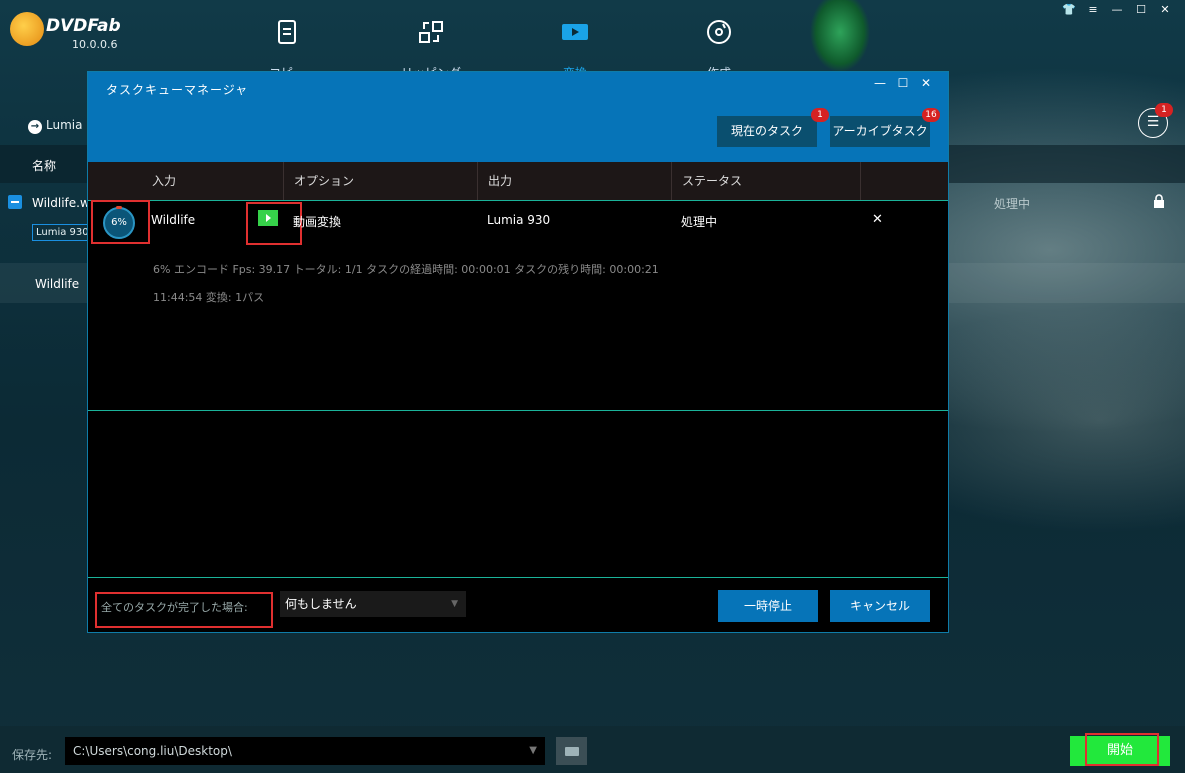 This screenshot has width=1185, height=773. What do you see at coordinates (62, 232) in the screenshot?
I see `profile-tag: Lumia 930` at bounding box center [62, 232].